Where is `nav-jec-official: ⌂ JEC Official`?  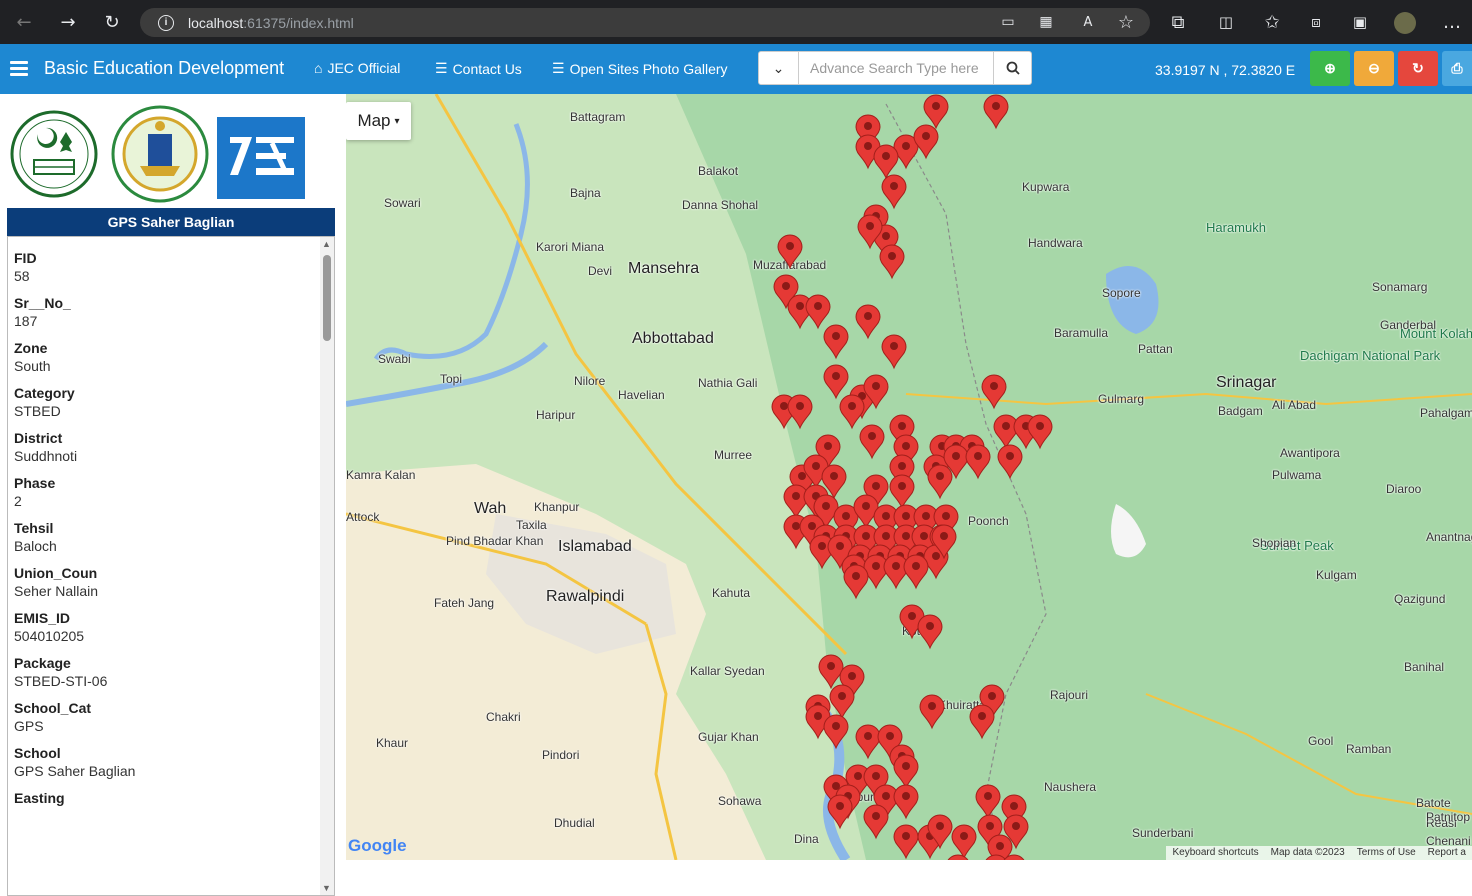
nav-jec-official: ⌂ JEC Official is located at coordinates (357, 68).